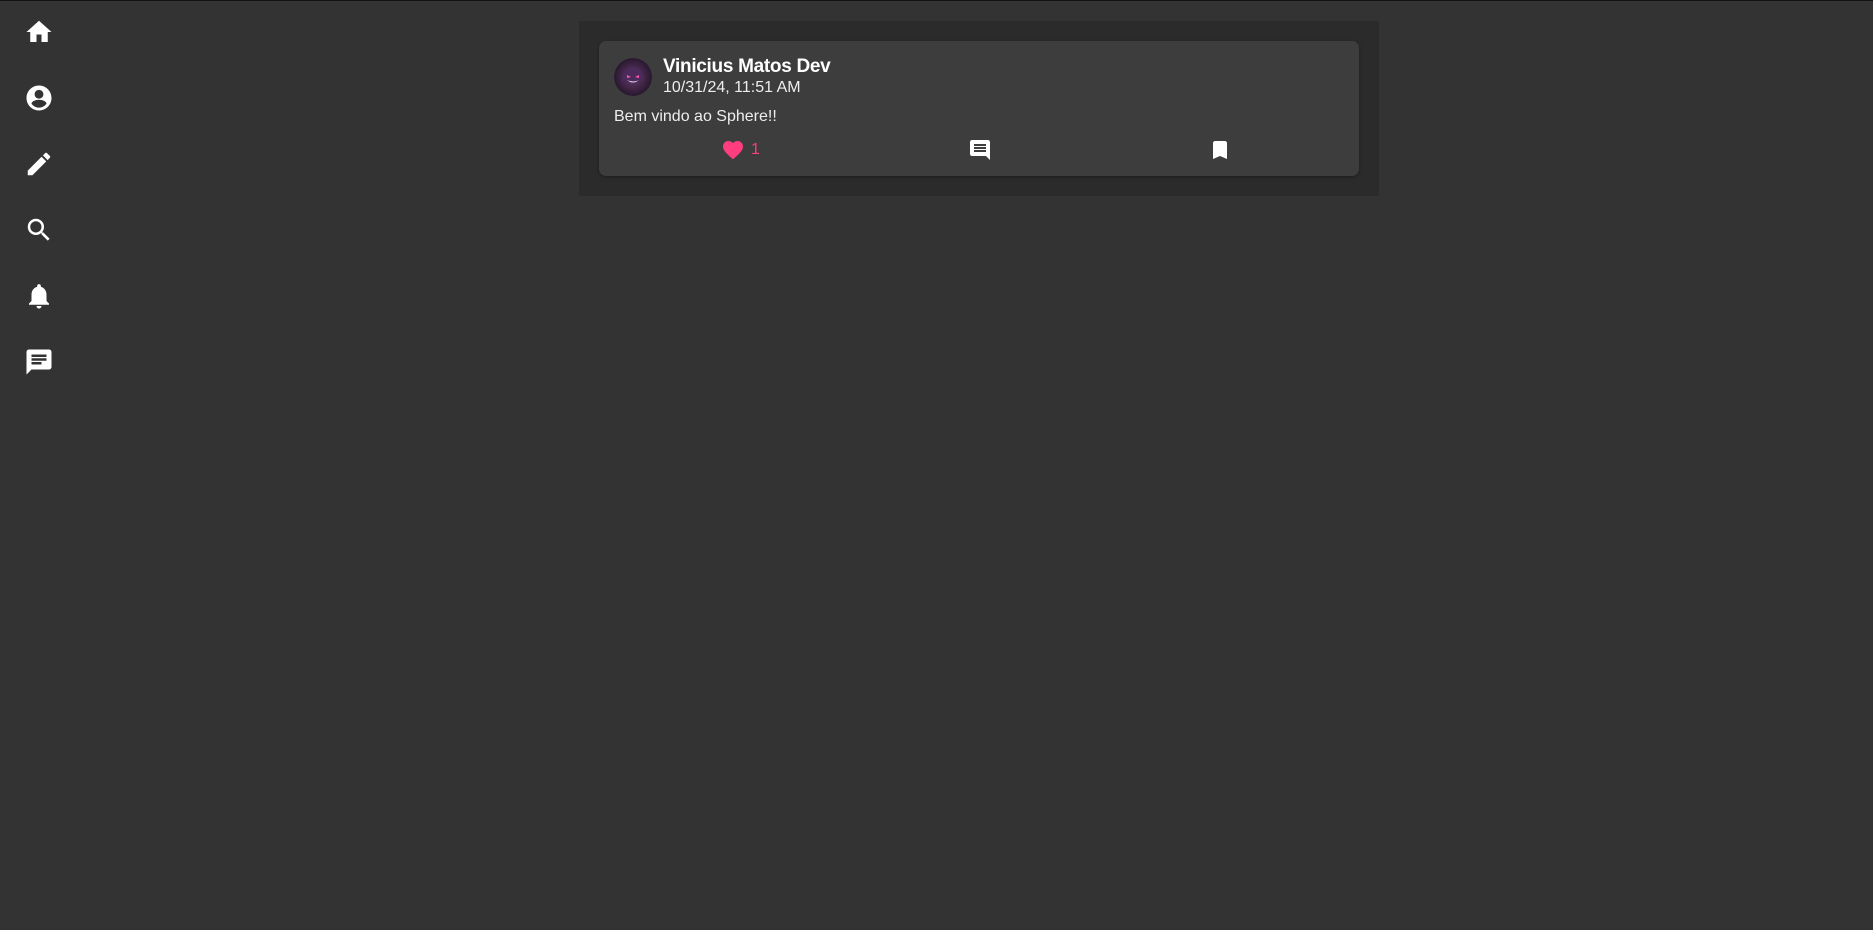  Describe the element at coordinates (755, 149) in the screenshot. I see `like-count: 1` at that location.